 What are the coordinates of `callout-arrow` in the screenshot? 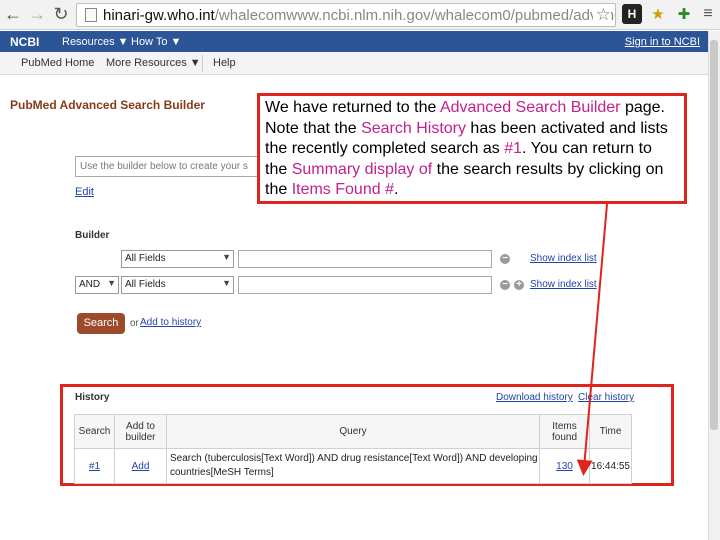 It's located at (592, 339).